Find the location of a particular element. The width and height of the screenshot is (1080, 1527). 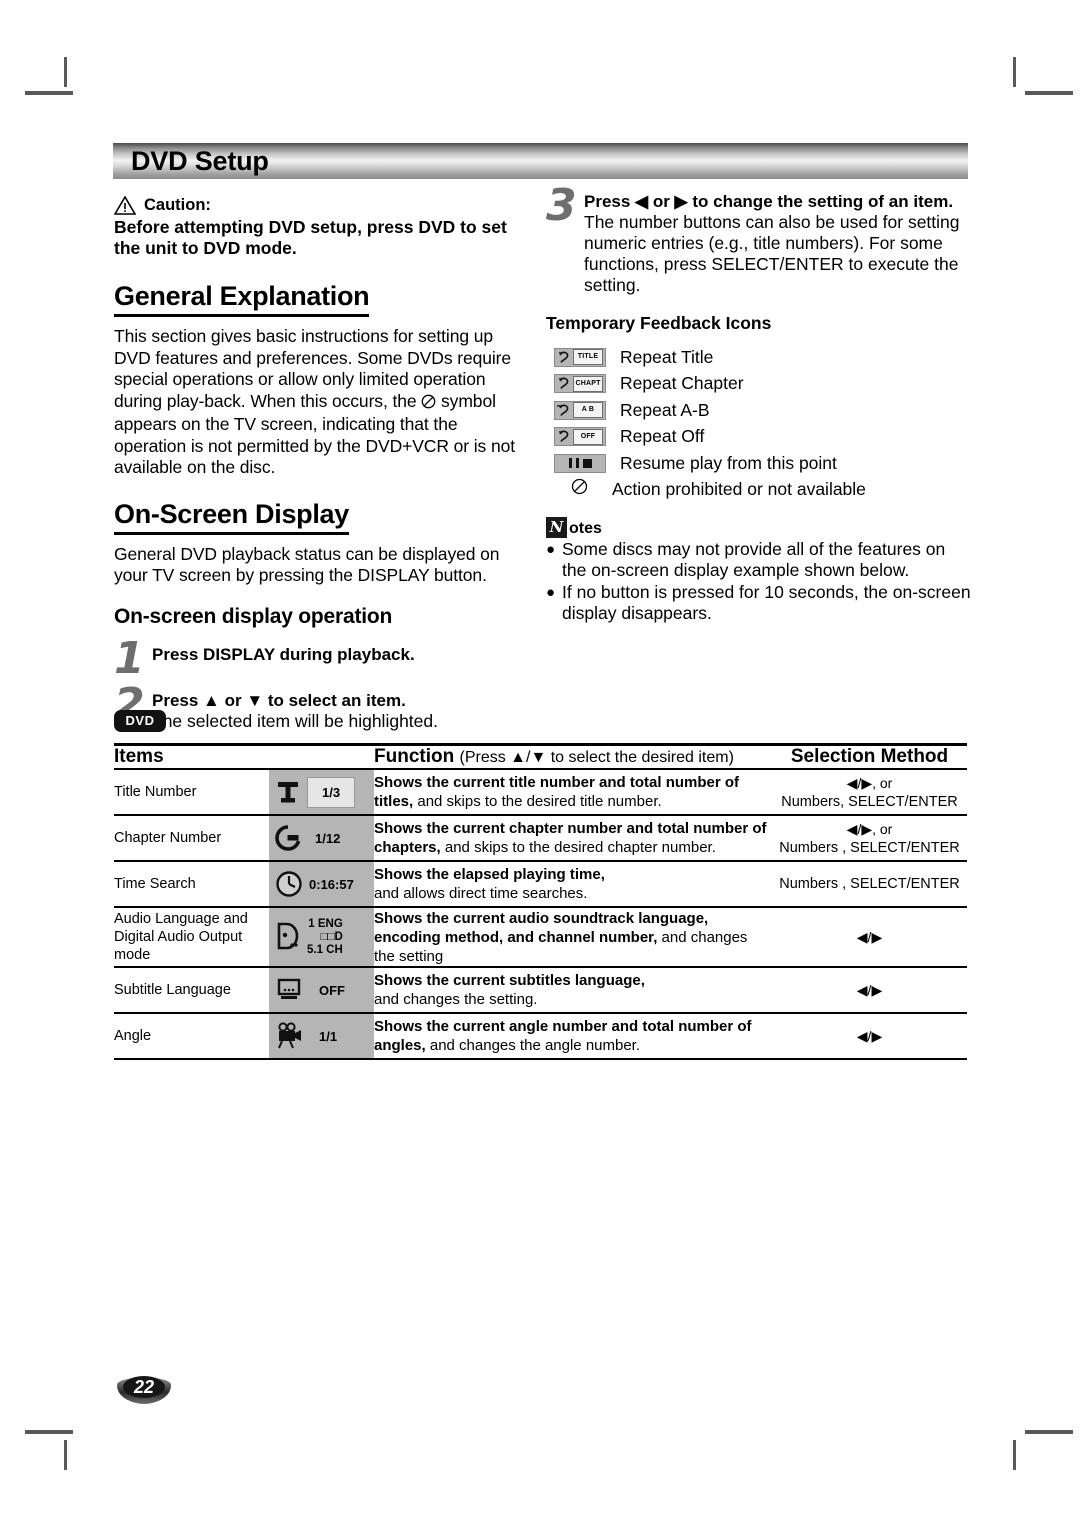

stop-square is located at coordinates (587, 463).